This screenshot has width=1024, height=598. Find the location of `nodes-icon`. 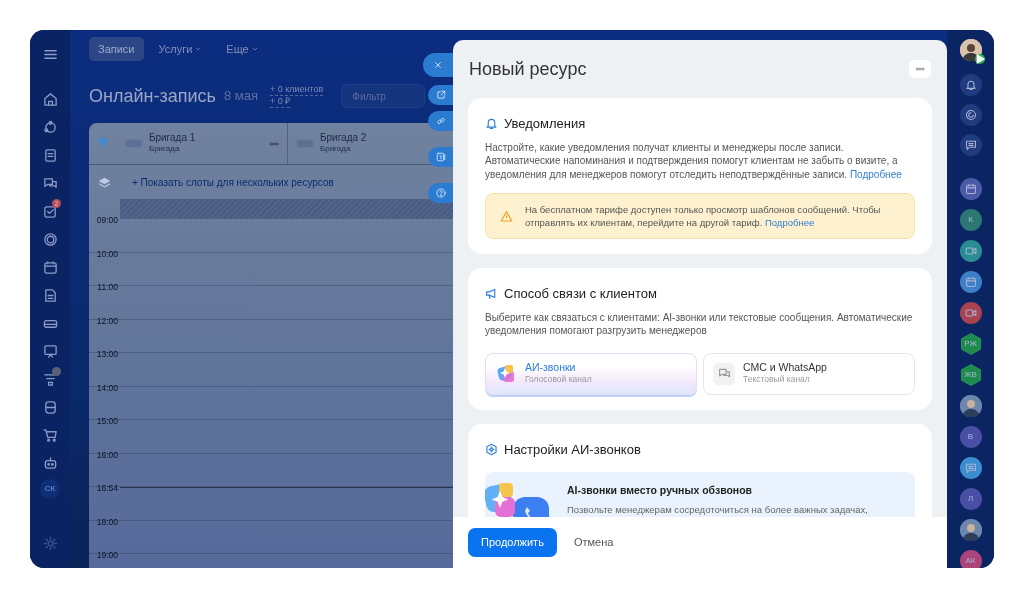

nodes-icon is located at coordinates (50, 127).